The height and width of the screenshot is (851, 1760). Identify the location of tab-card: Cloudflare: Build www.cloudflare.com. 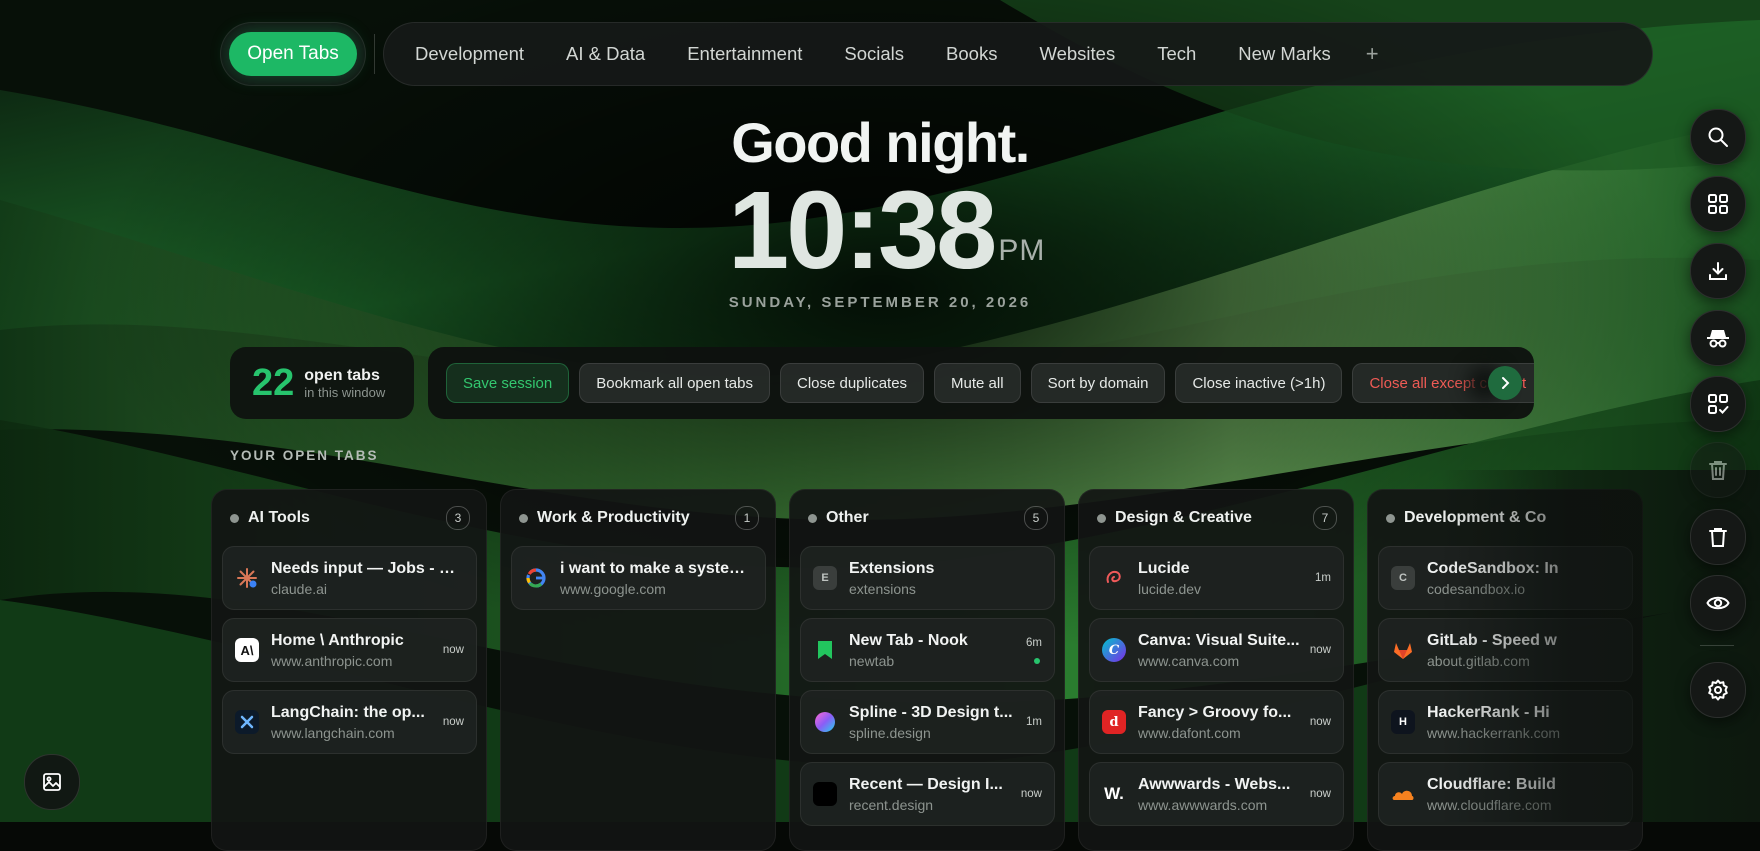
(1505, 794).